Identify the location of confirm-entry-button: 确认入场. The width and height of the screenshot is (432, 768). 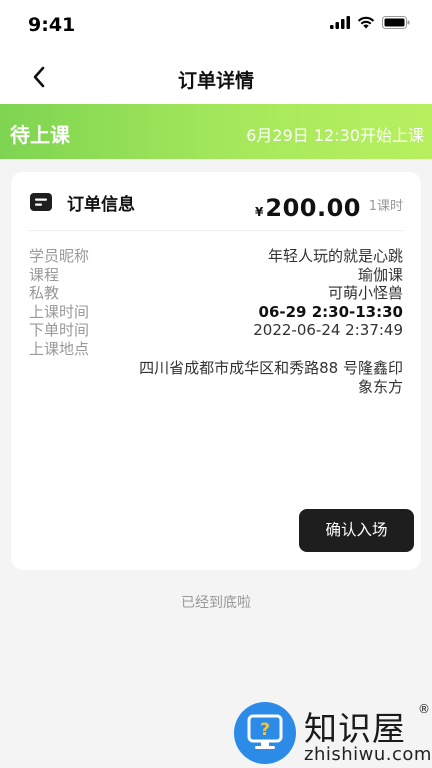
(356, 530).